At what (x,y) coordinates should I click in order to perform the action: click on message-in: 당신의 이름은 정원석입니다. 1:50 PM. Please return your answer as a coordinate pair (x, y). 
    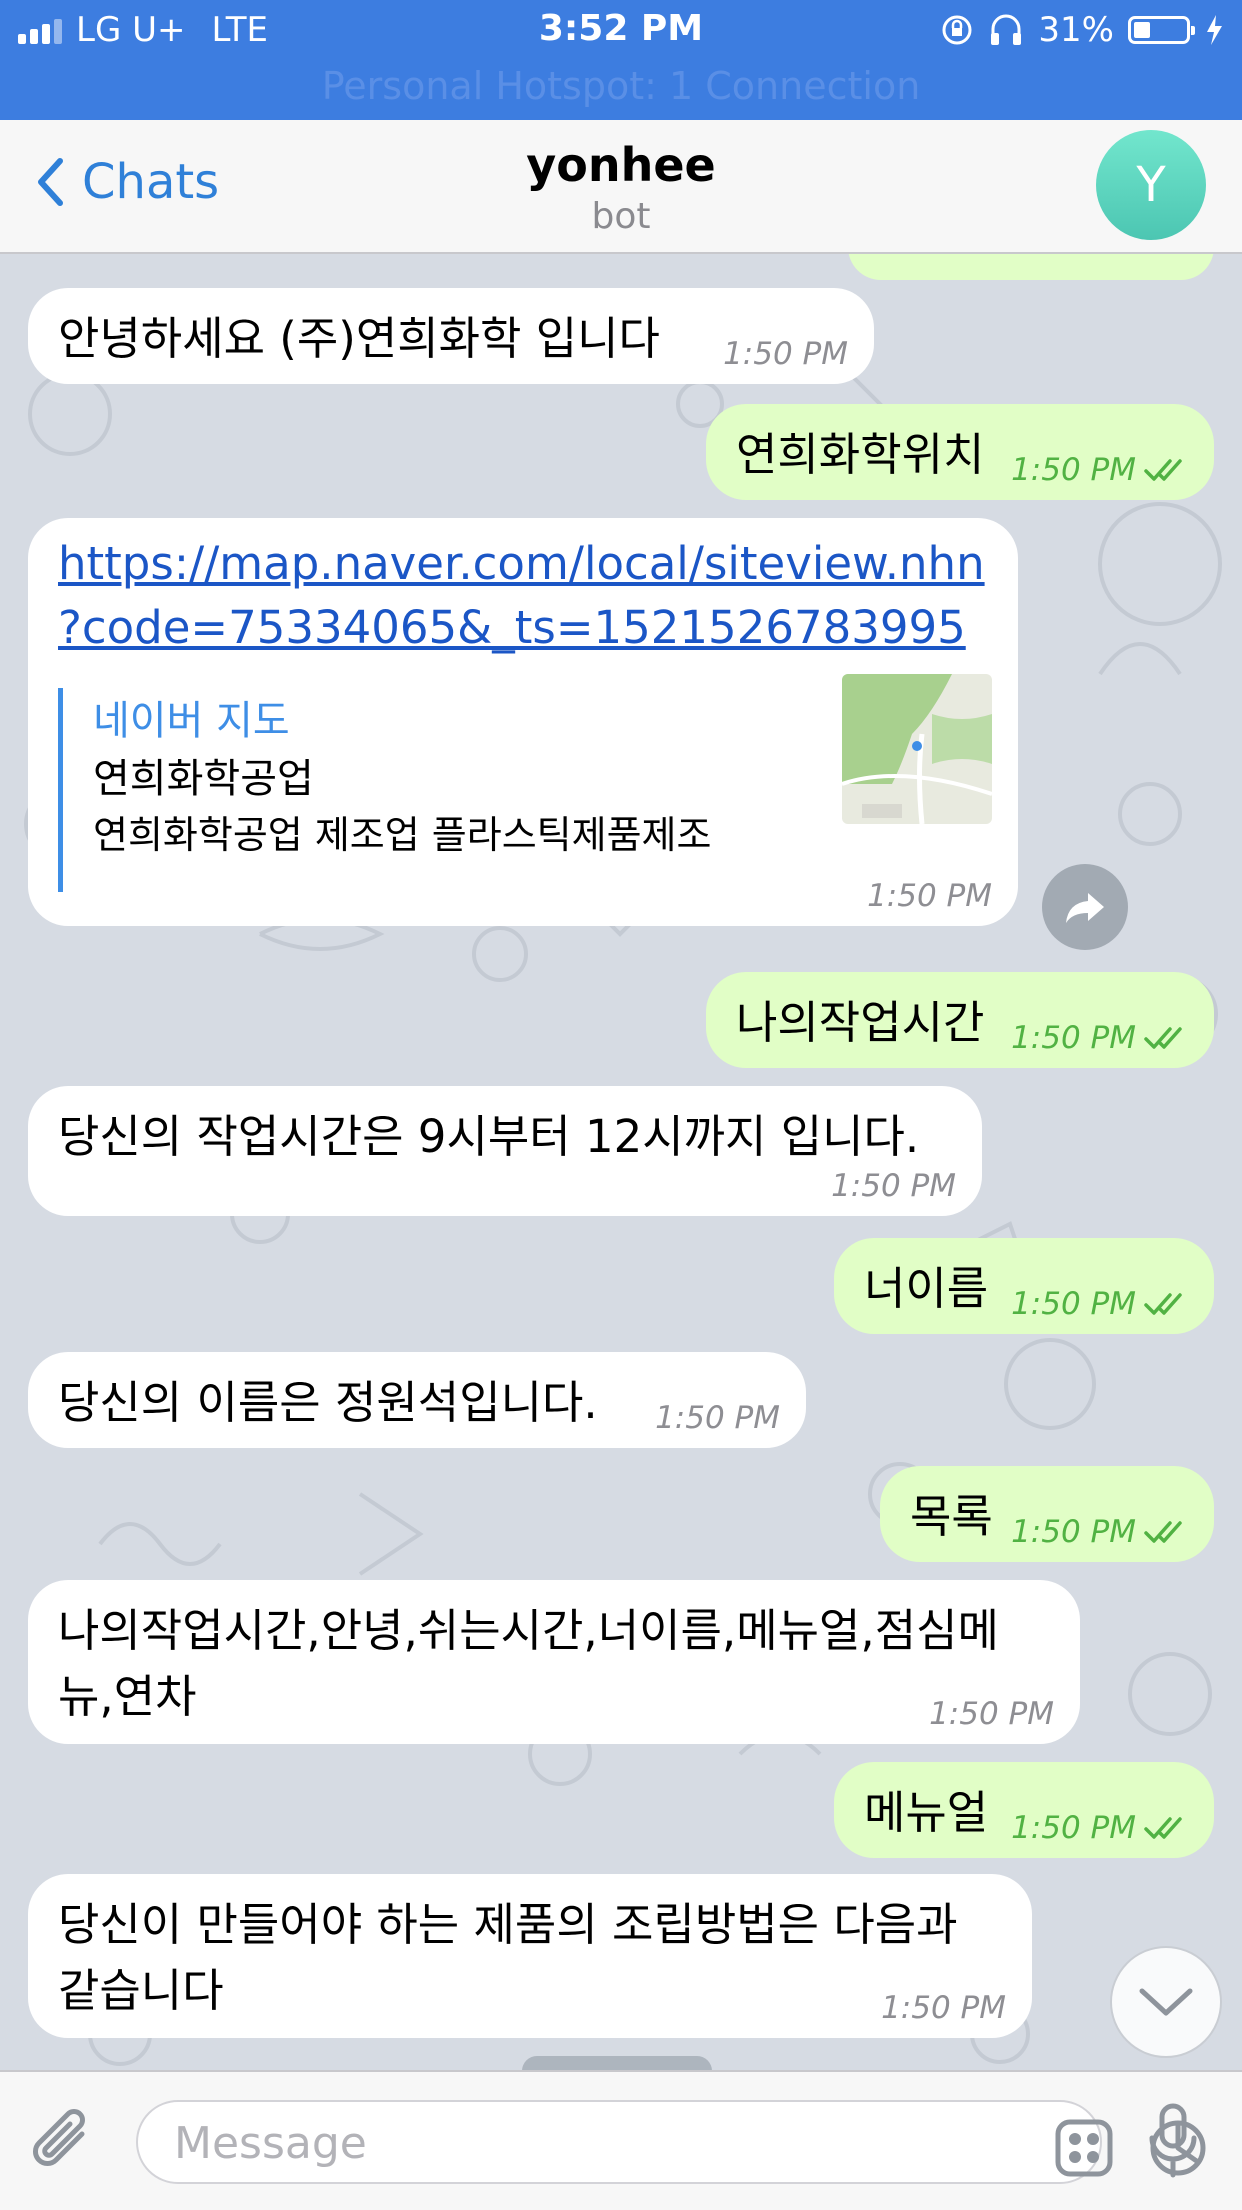
    Looking at the image, I should click on (417, 1400).